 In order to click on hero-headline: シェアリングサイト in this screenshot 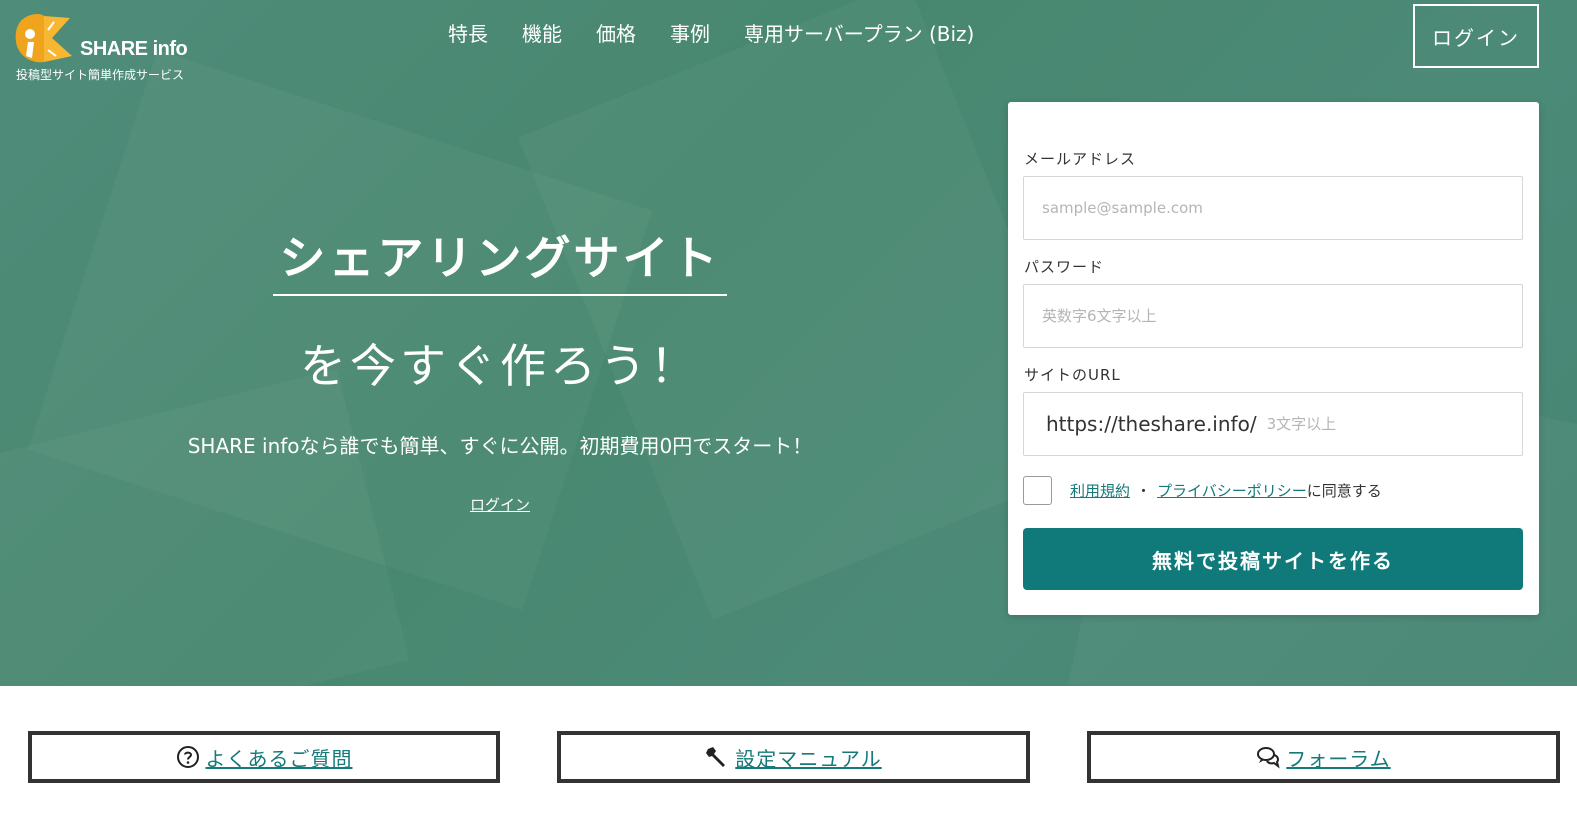, I will do `click(500, 259)`.